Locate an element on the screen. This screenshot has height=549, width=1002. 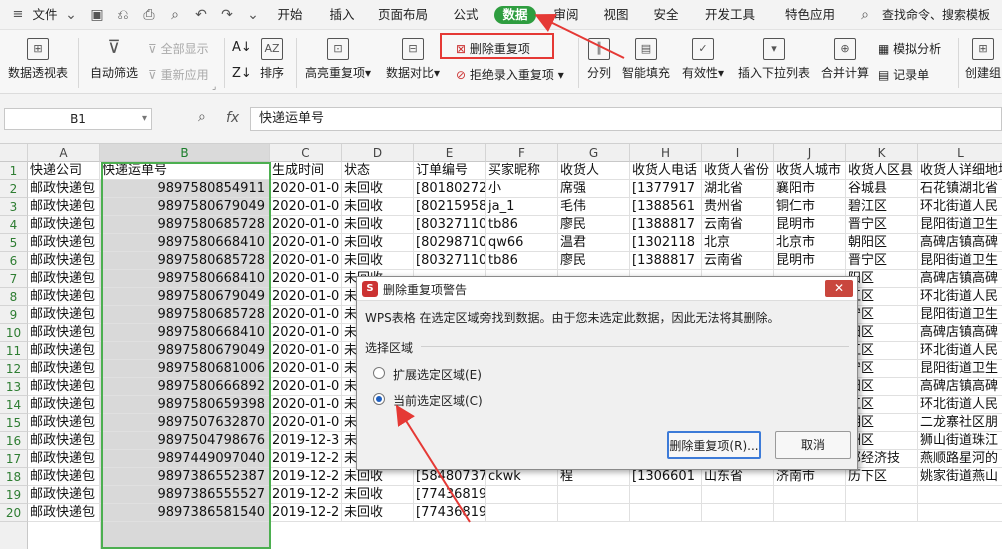
table-cell: 湖北省 is located at coordinates (738, 189).